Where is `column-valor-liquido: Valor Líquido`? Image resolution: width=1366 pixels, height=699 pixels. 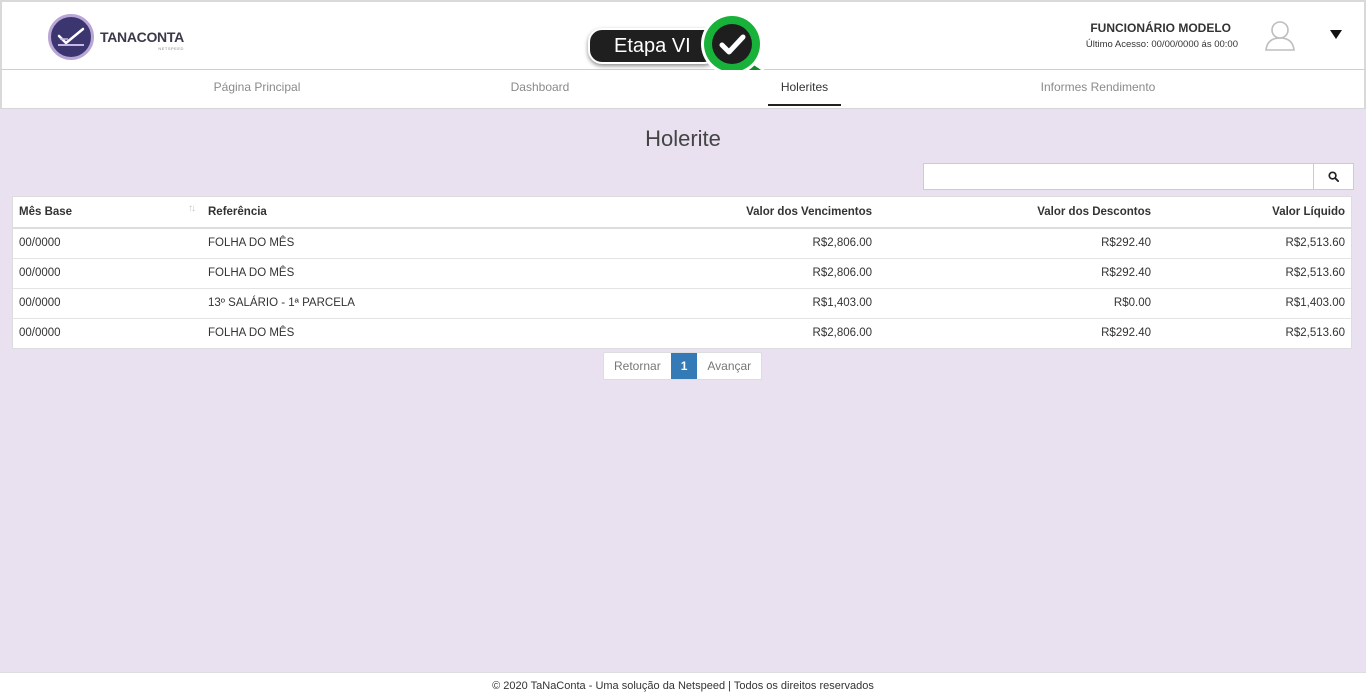
column-valor-liquido: Valor Líquido is located at coordinates (1254, 213).